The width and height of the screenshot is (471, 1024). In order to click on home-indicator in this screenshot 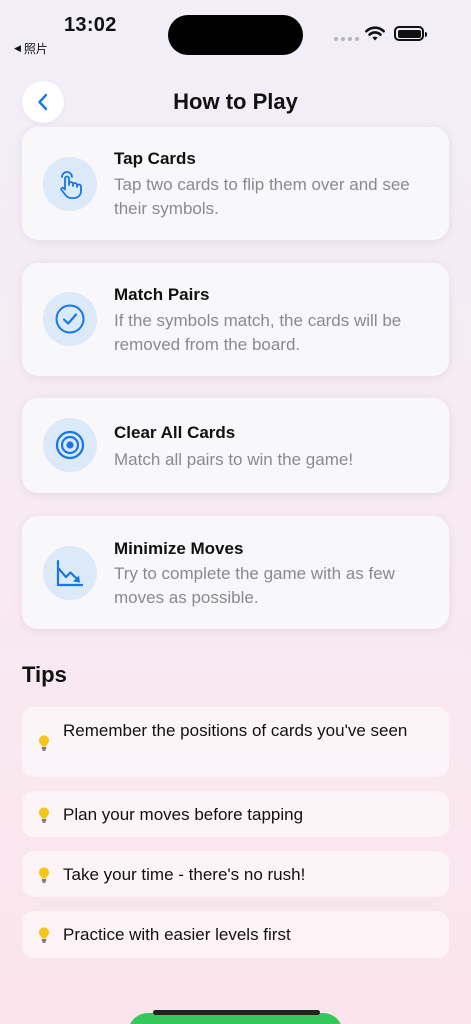, I will do `click(236, 1012)`.